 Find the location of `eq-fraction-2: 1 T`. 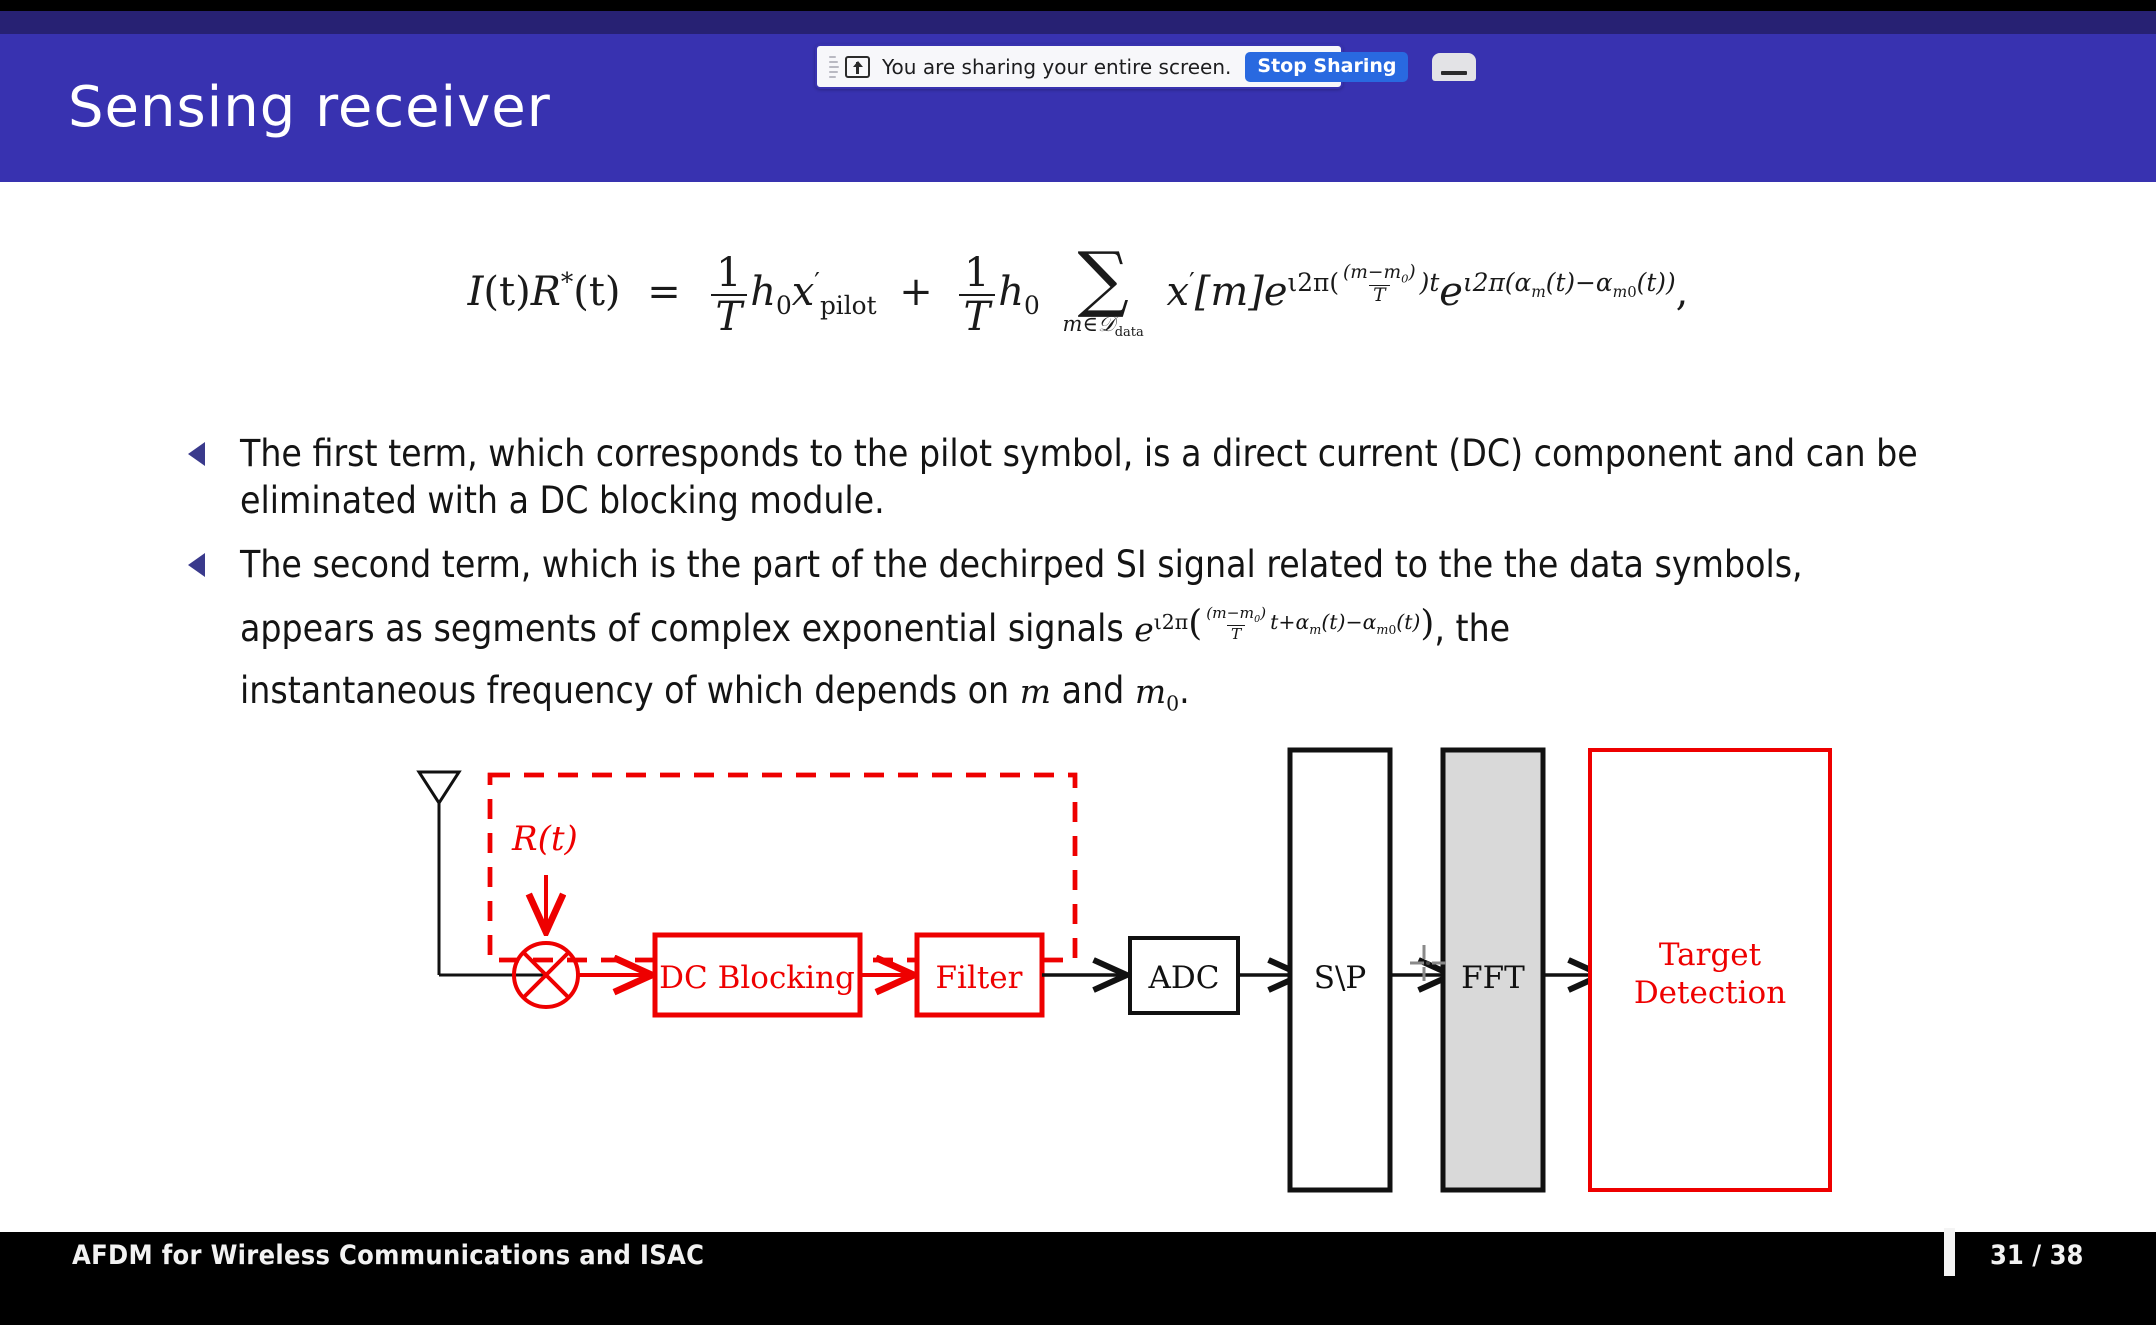

eq-fraction-2: 1 T is located at coordinates (977, 293).